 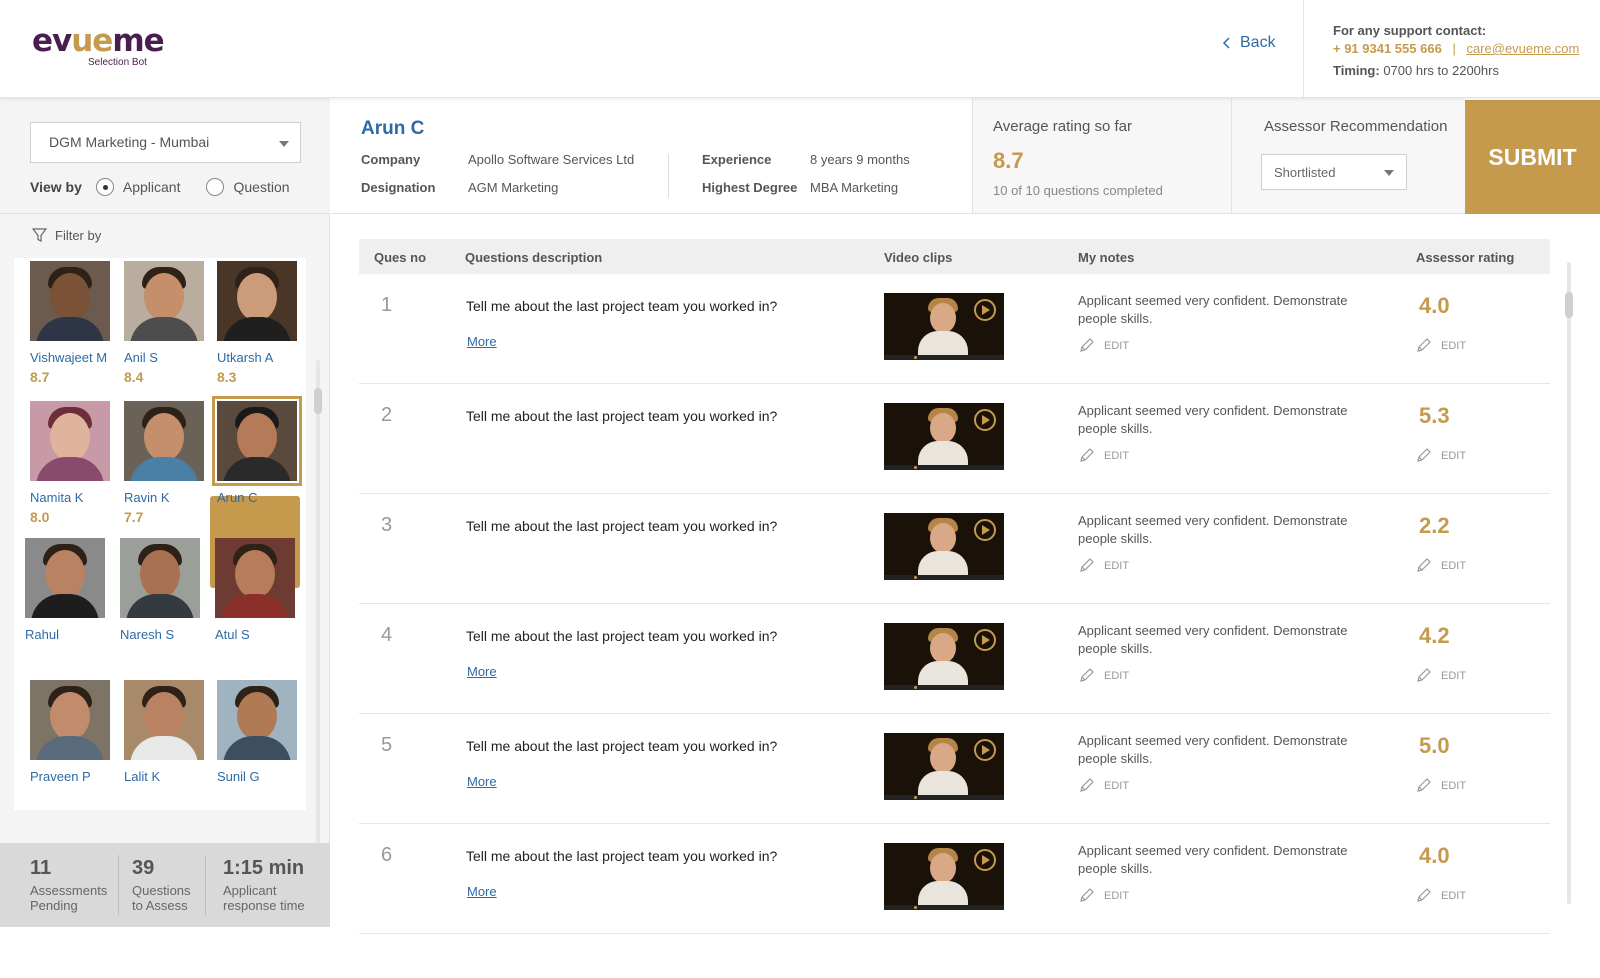 What do you see at coordinates (398, 187) in the screenshot?
I see `designation-label: Designation` at bounding box center [398, 187].